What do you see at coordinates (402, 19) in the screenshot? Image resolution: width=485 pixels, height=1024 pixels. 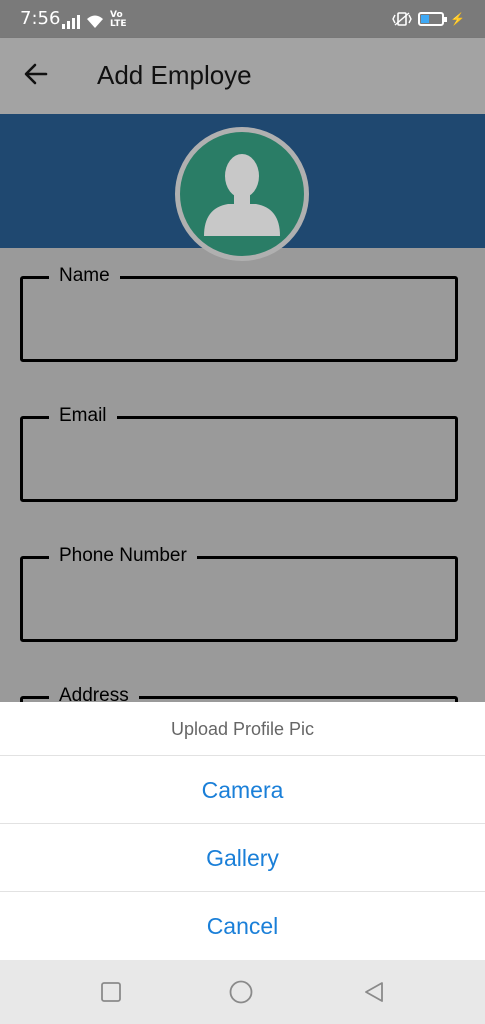 I see `vibrate-icon` at bounding box center [402, 19].